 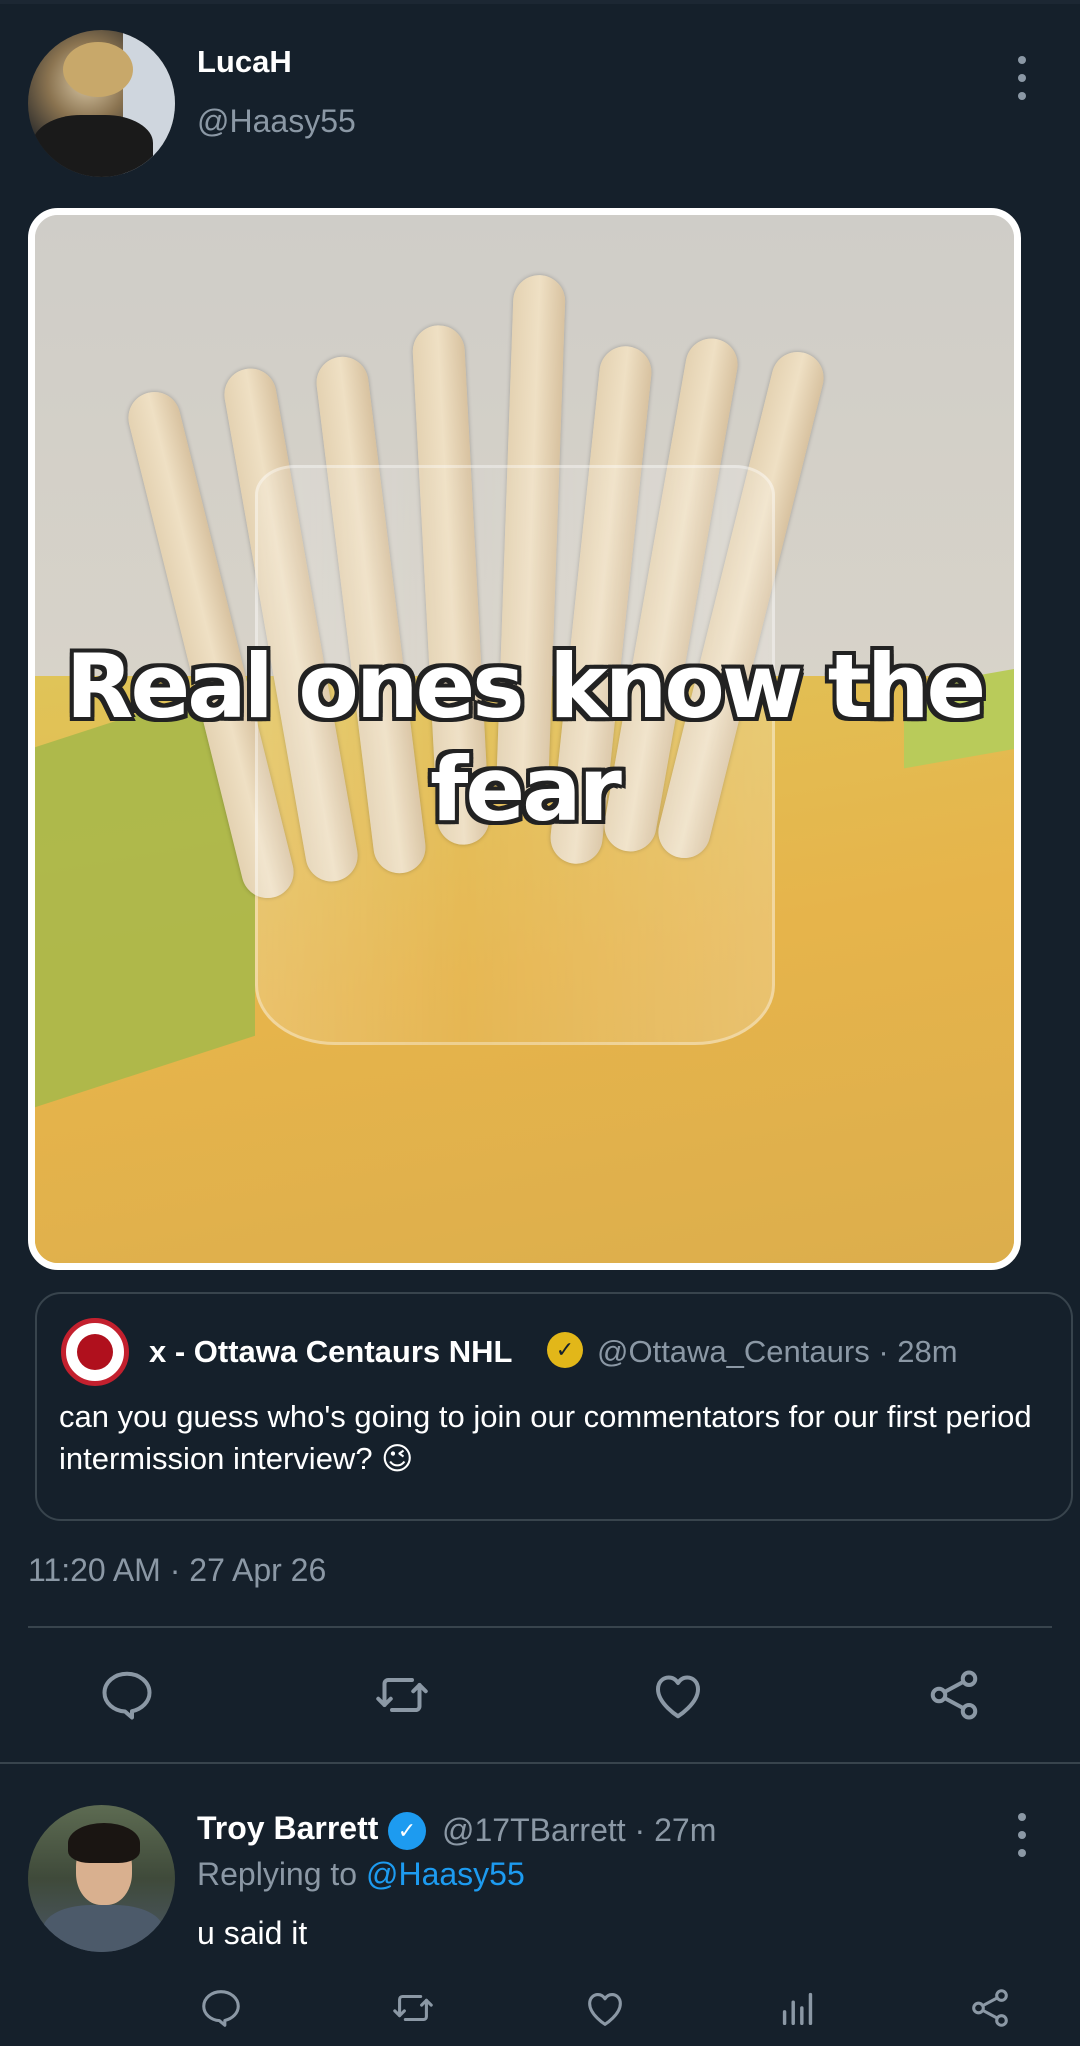 I want to click on meme-caption: Real ones know the fear, so click(x=525, y=738).